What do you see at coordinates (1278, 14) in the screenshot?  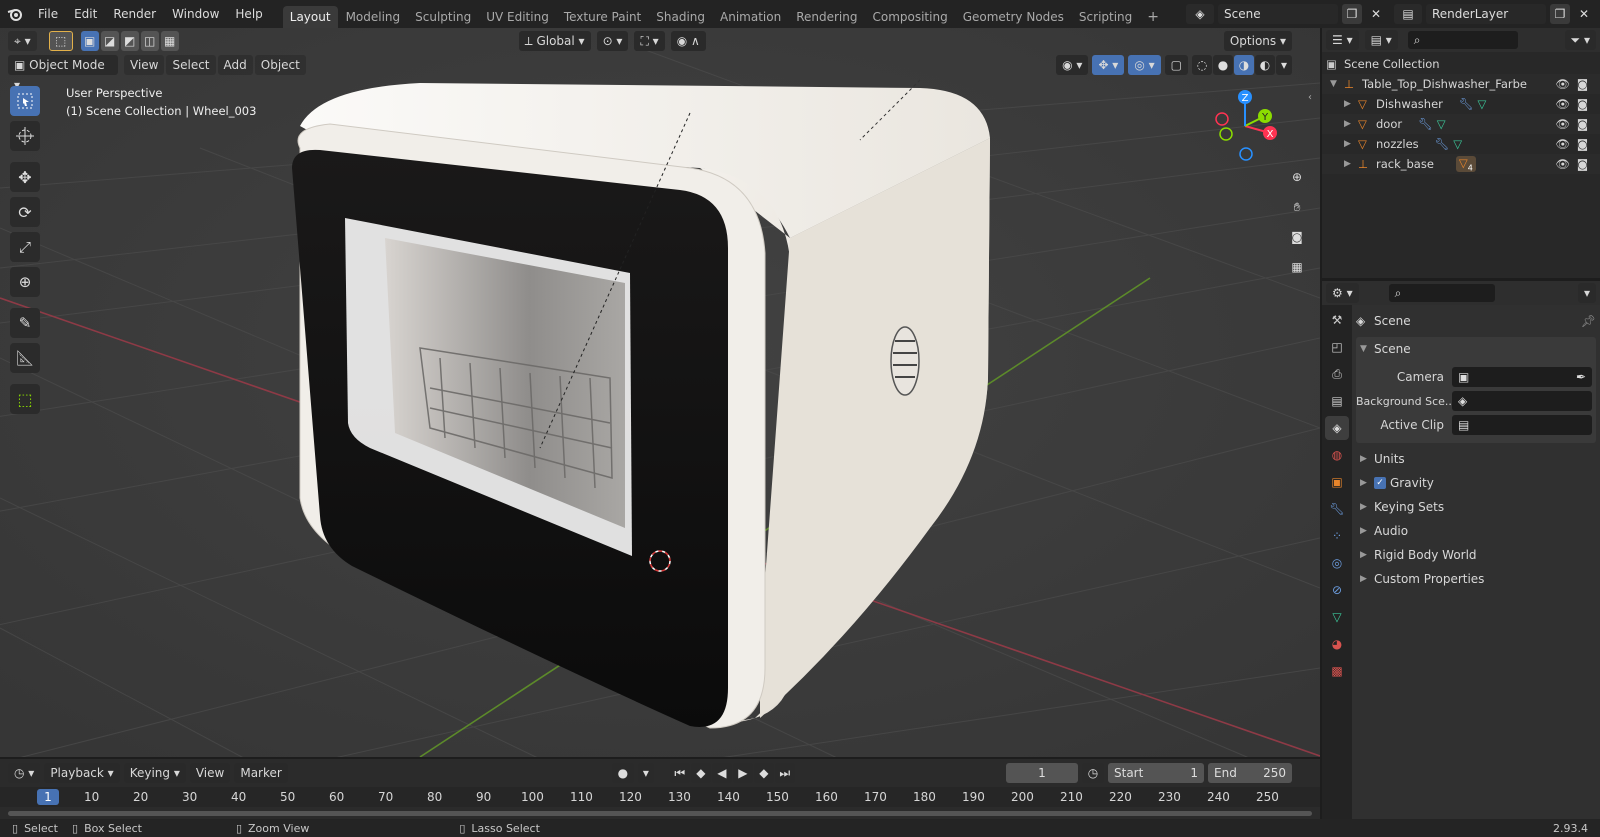 I see `scene-name-field: Scene` at bounding box center [1278, 14].